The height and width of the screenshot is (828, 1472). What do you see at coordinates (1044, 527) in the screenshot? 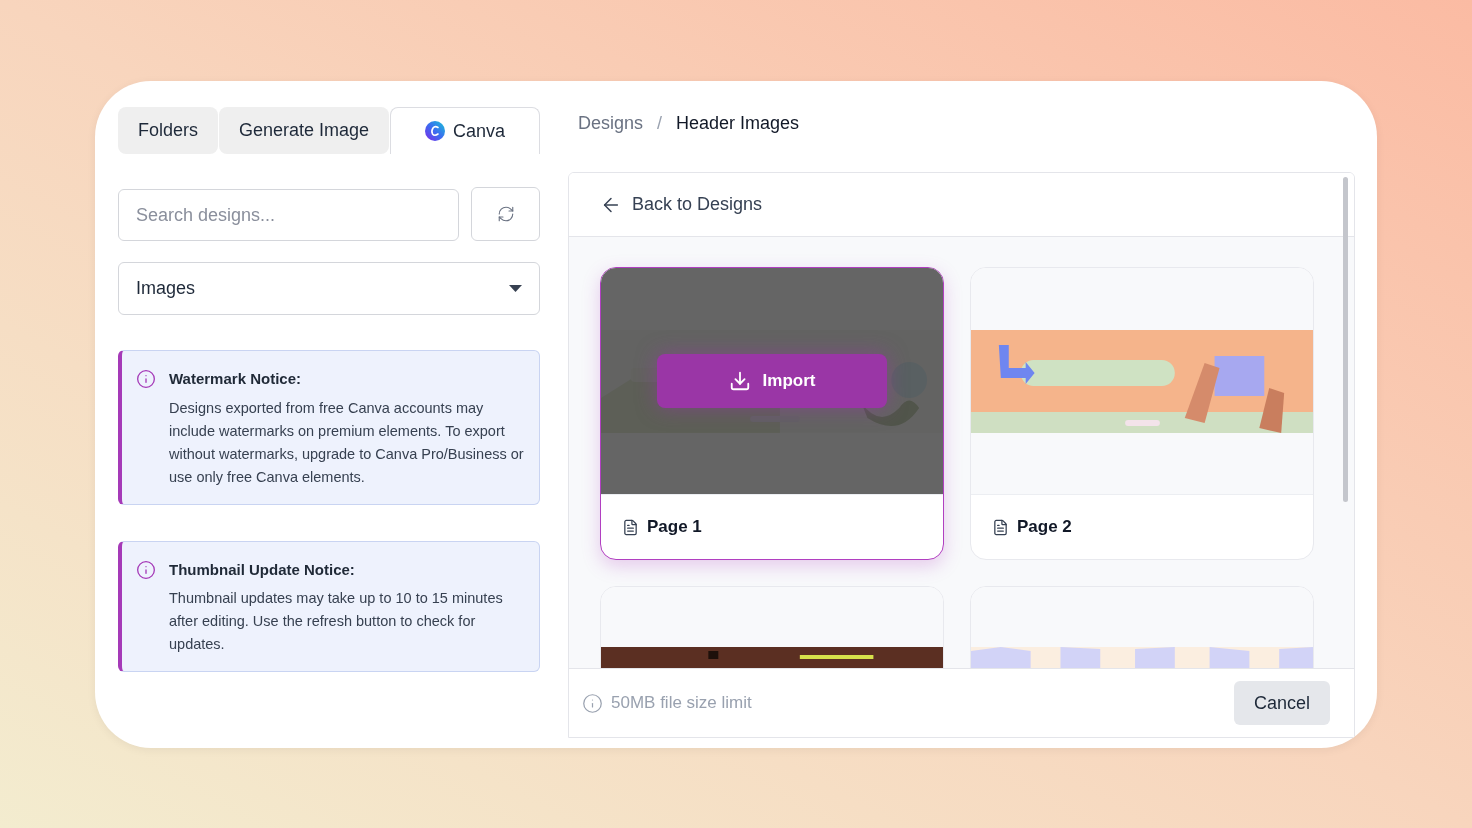
I see `page-title: Page 2` at bounding box center [1044, 527].